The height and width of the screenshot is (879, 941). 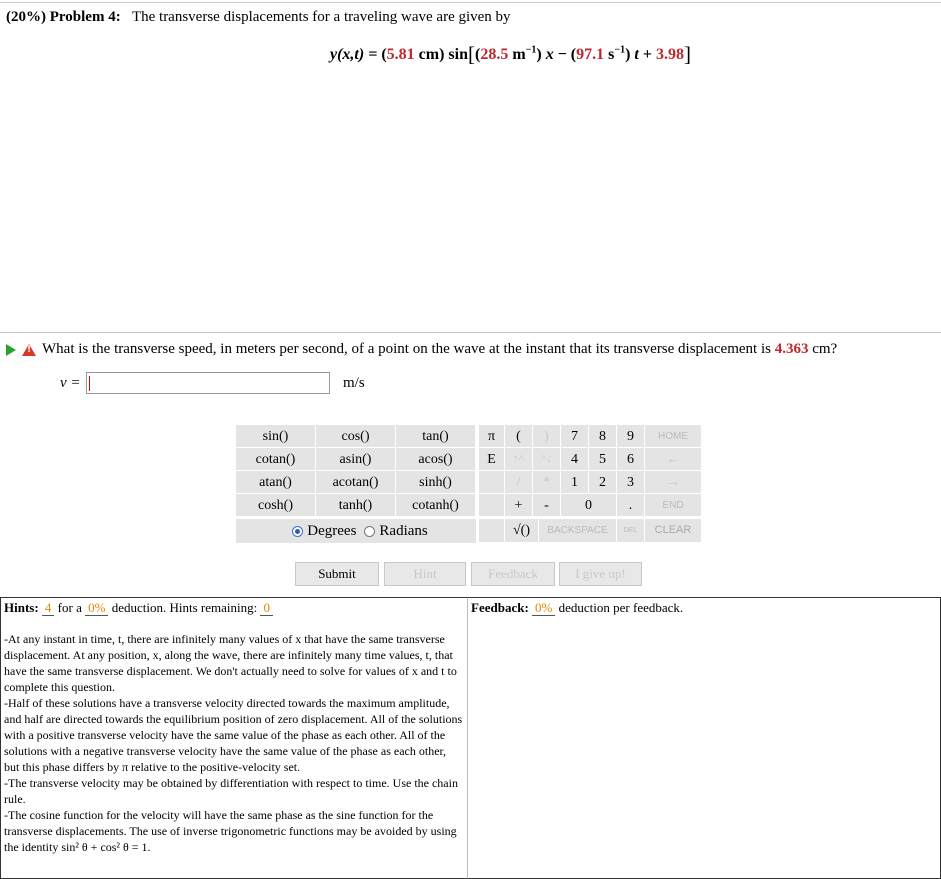 What do you see at coordinates (547, 459) in the screenshot?
I see `key-down-power: ^↓` at bounding box center [547, 459].